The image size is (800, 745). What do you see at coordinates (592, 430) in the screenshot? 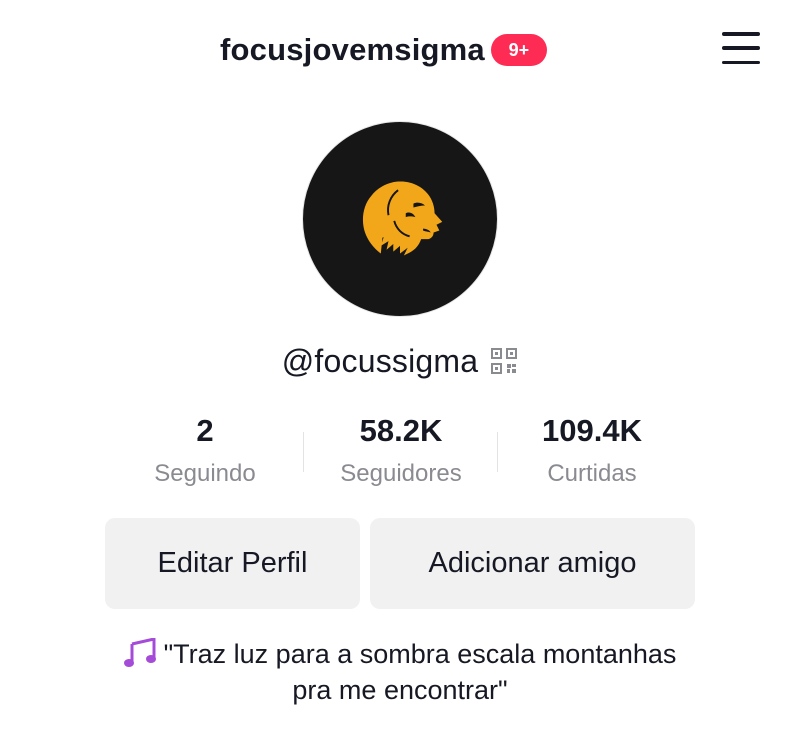
I see `likes-count: 109.4K` at bounding box center [592, 430].